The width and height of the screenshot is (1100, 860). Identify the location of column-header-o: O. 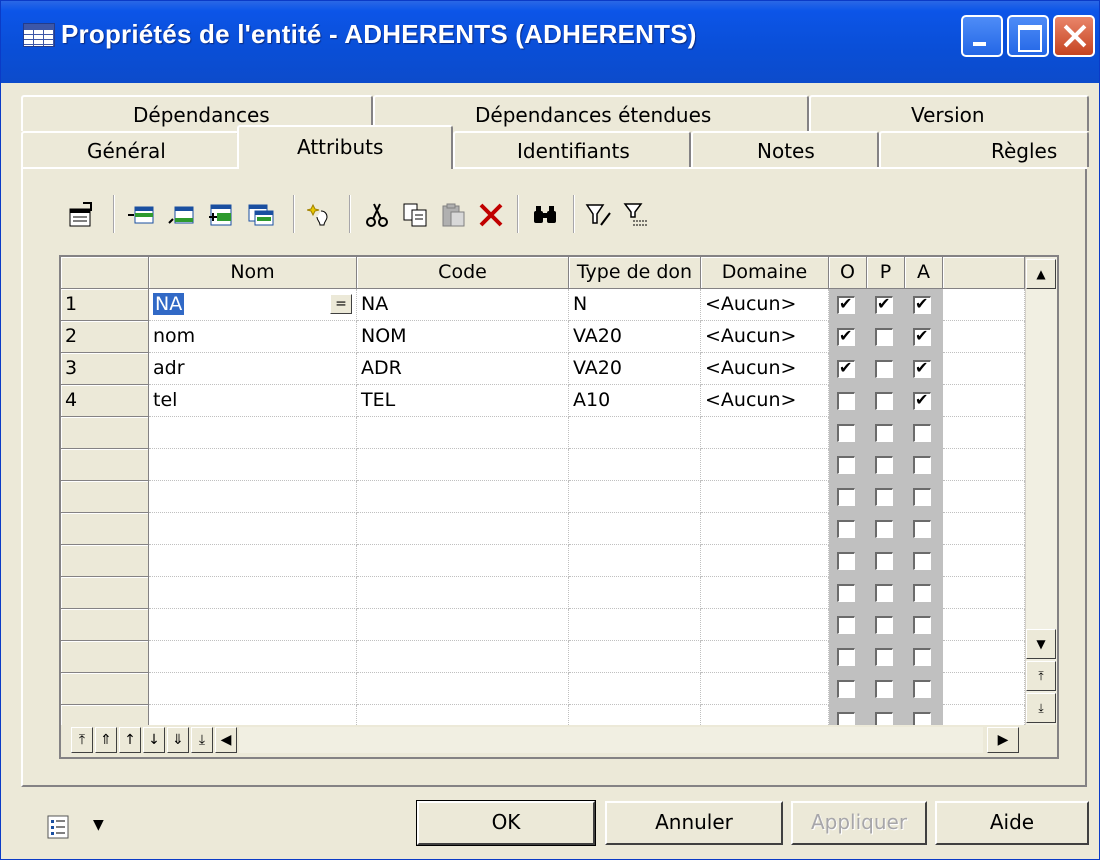
(848, 273).